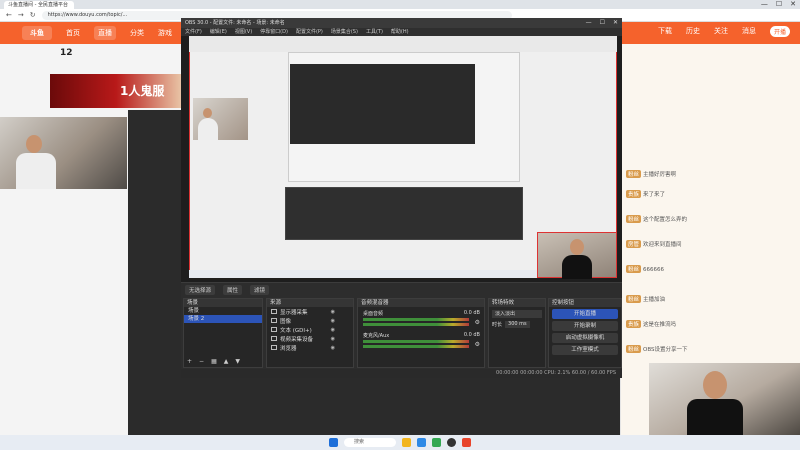 Image resolution: width=800 pixels, height=450 pixels. What do you see at coordinates (260, 289) in the screenshot?
I see `filters-button: 滤镜` at bounding box center [260, 289].